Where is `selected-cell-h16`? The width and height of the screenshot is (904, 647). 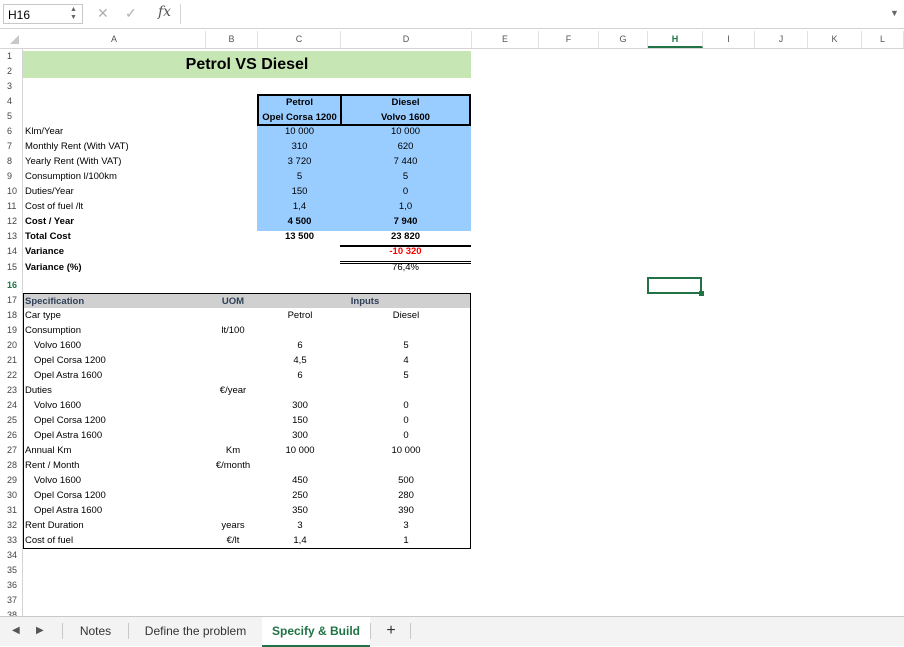
selected-cell-h16 is located at coordinates (674, 285).